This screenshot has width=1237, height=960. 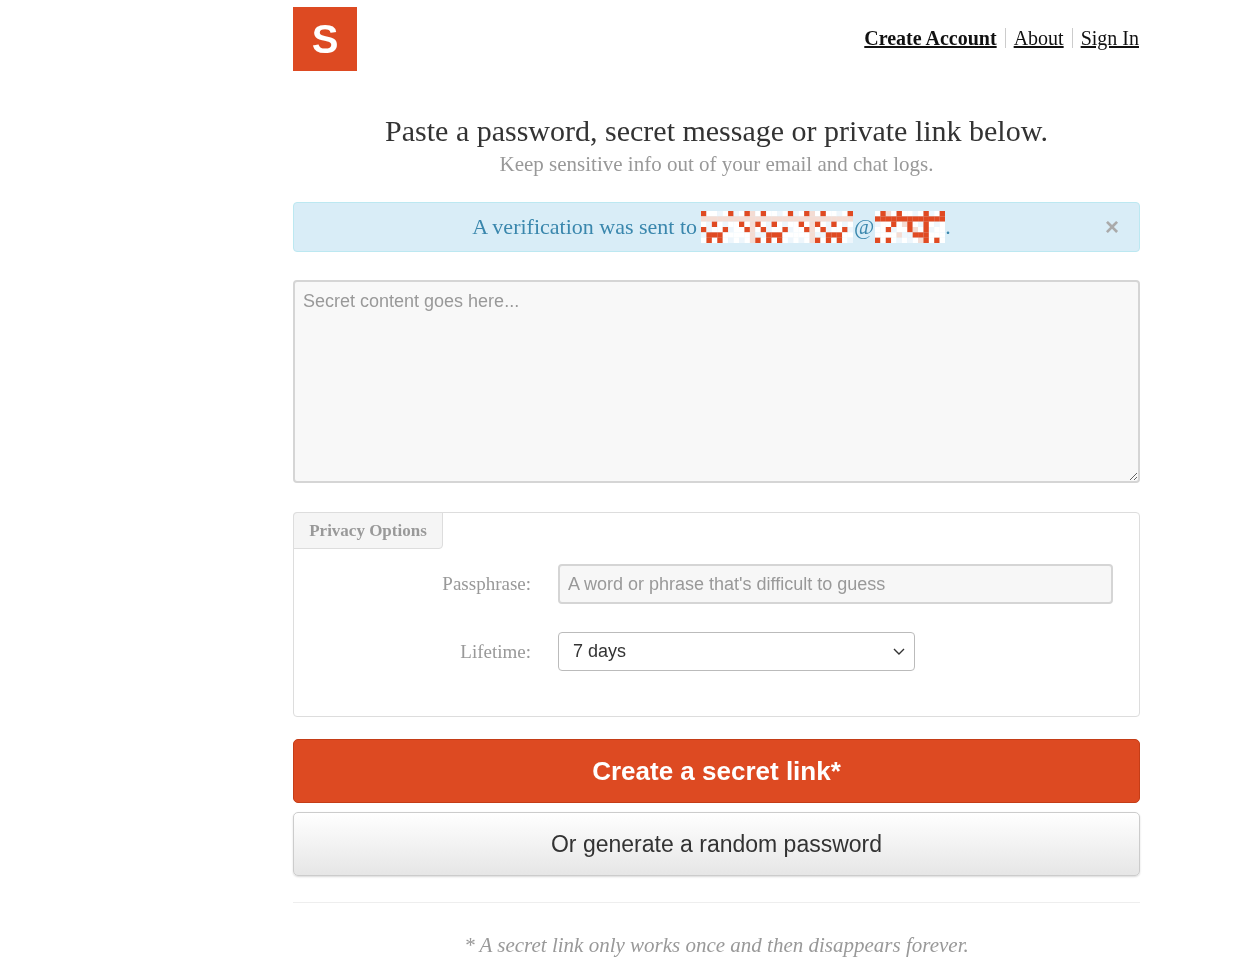 I want to click on nav-link: Create Account, so click(x=930, y=38).